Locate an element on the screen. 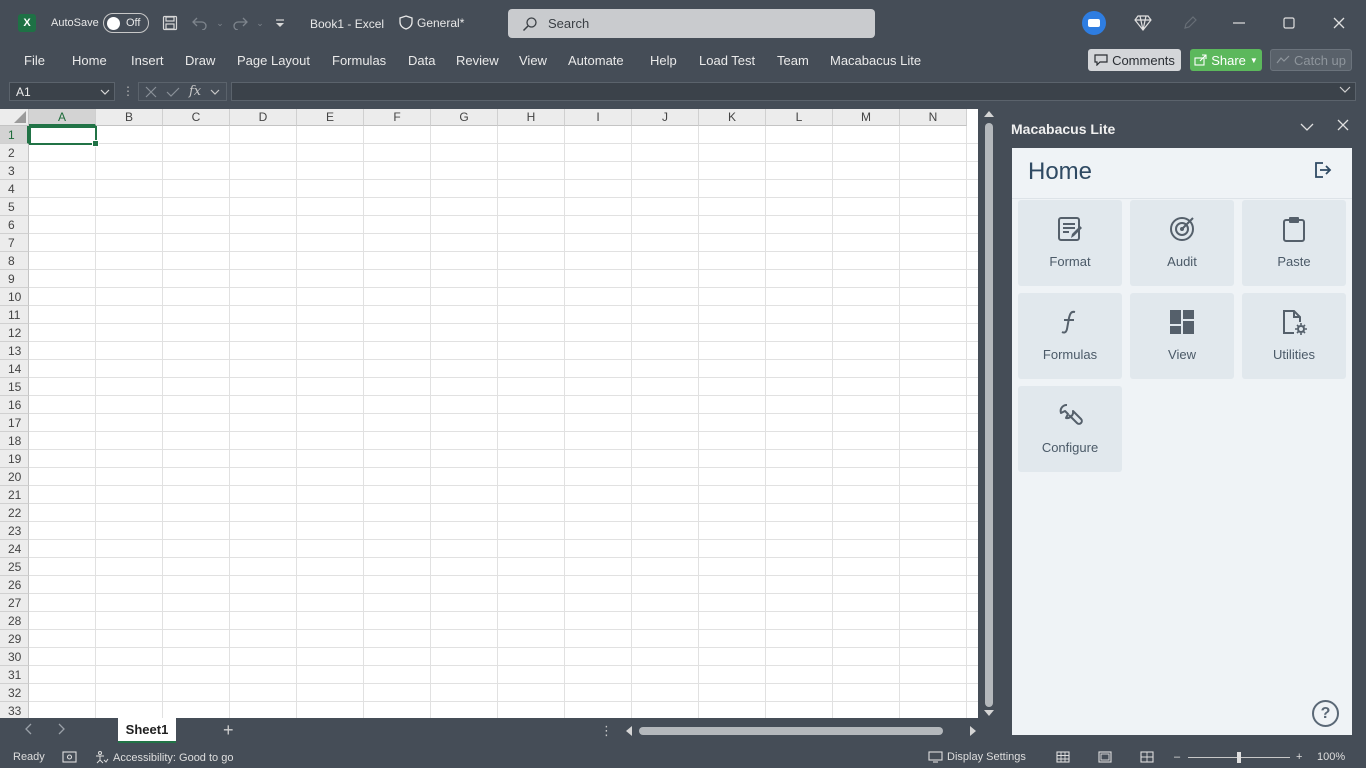  zoom-out-button: – is located at coordinates (1177, 757).